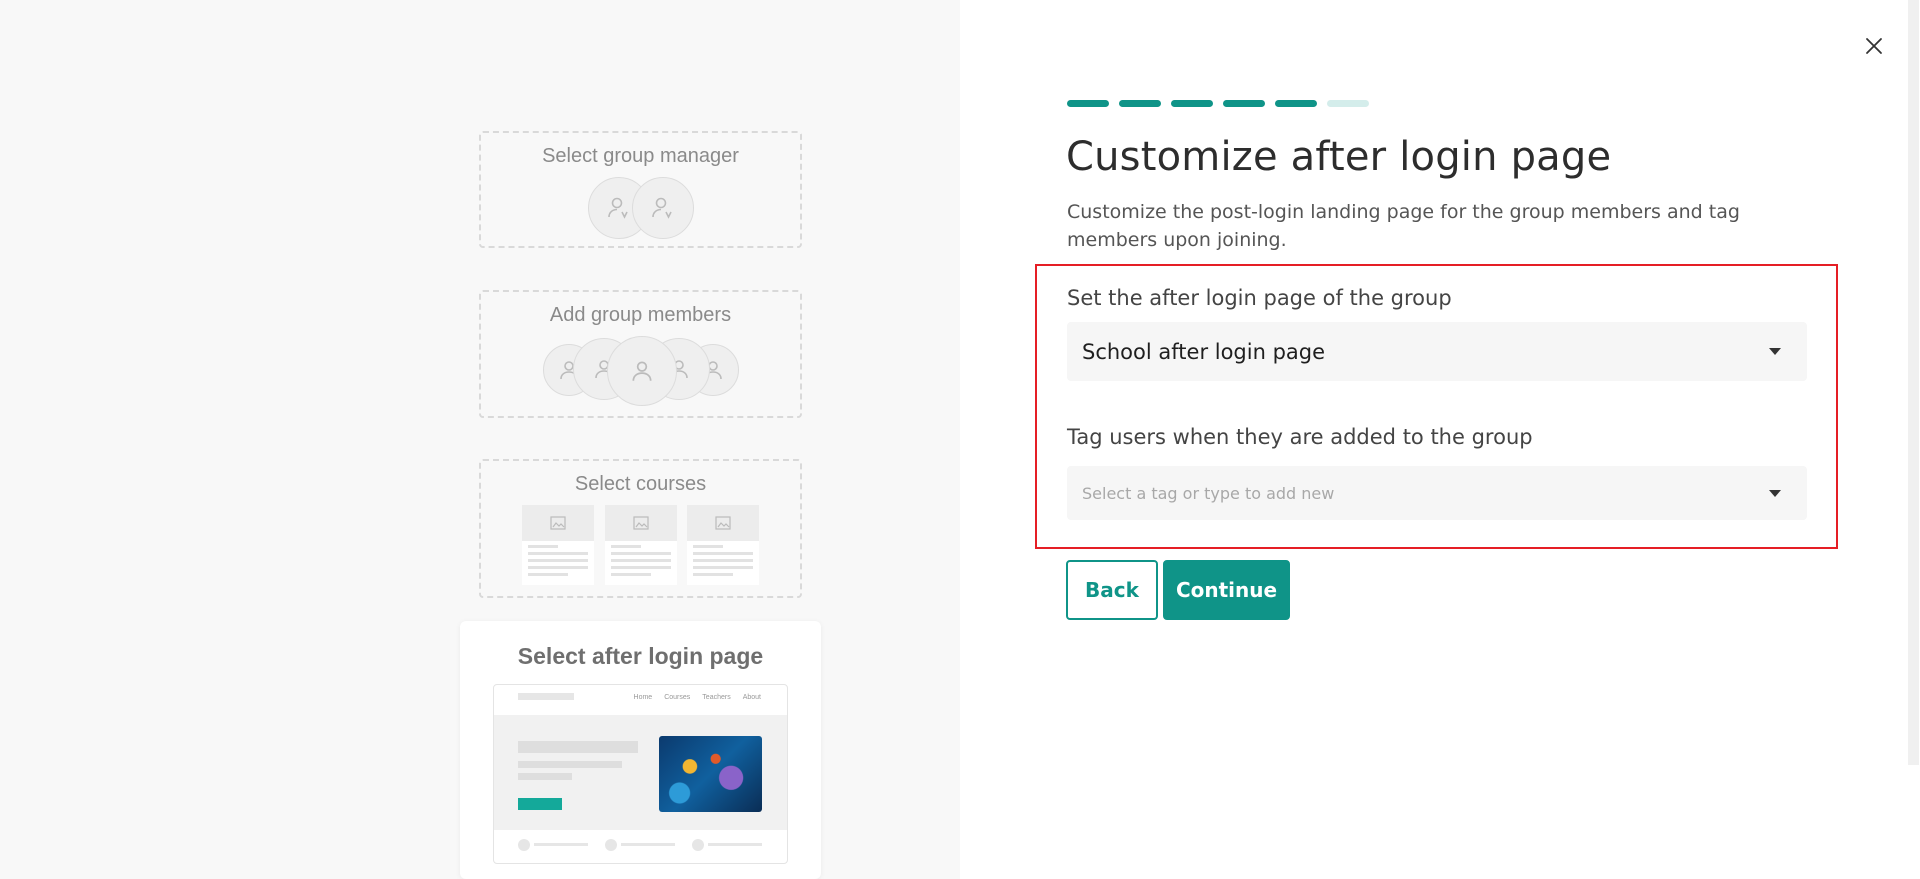 The width and height of the screenshot is (1920, 879). Describe the element at coordinates (677, 697) in the screenshot. I see `preview-nav-item: Courses` at that location.